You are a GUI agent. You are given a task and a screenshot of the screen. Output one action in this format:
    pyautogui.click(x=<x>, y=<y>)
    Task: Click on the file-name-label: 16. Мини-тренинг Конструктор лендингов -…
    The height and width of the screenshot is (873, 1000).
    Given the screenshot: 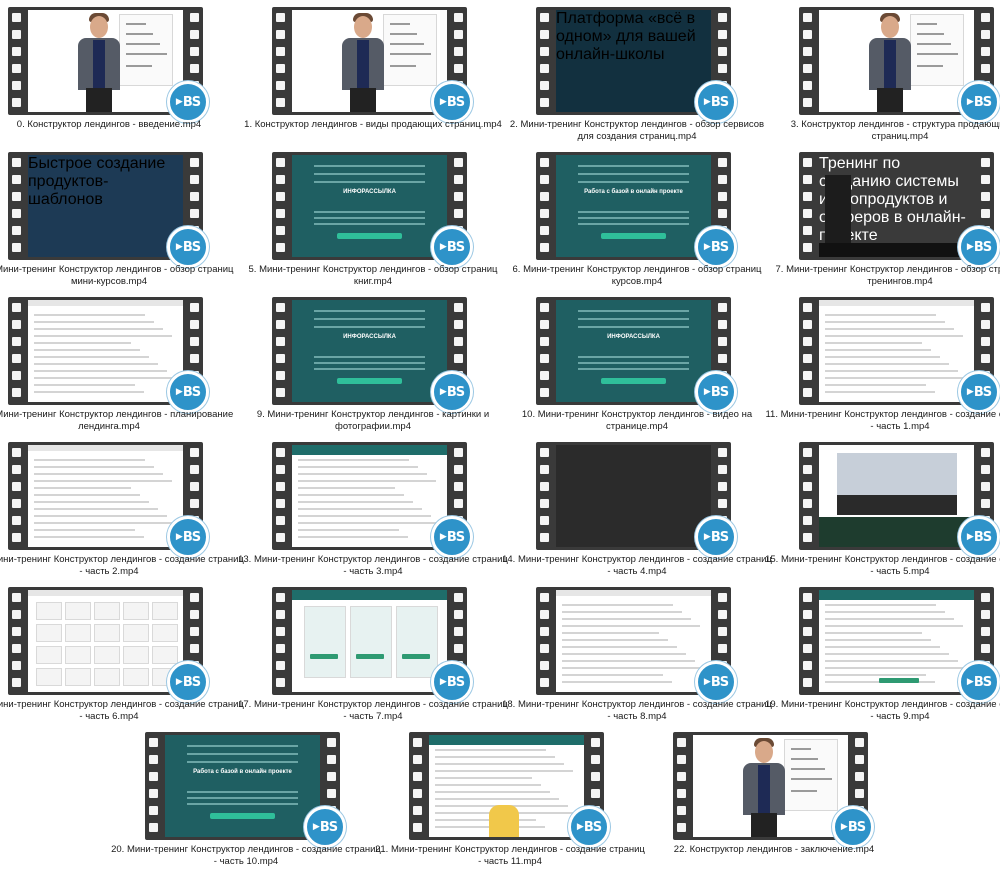 What is the action you would take?
    pyautogui.click(x=122, y=710)
    